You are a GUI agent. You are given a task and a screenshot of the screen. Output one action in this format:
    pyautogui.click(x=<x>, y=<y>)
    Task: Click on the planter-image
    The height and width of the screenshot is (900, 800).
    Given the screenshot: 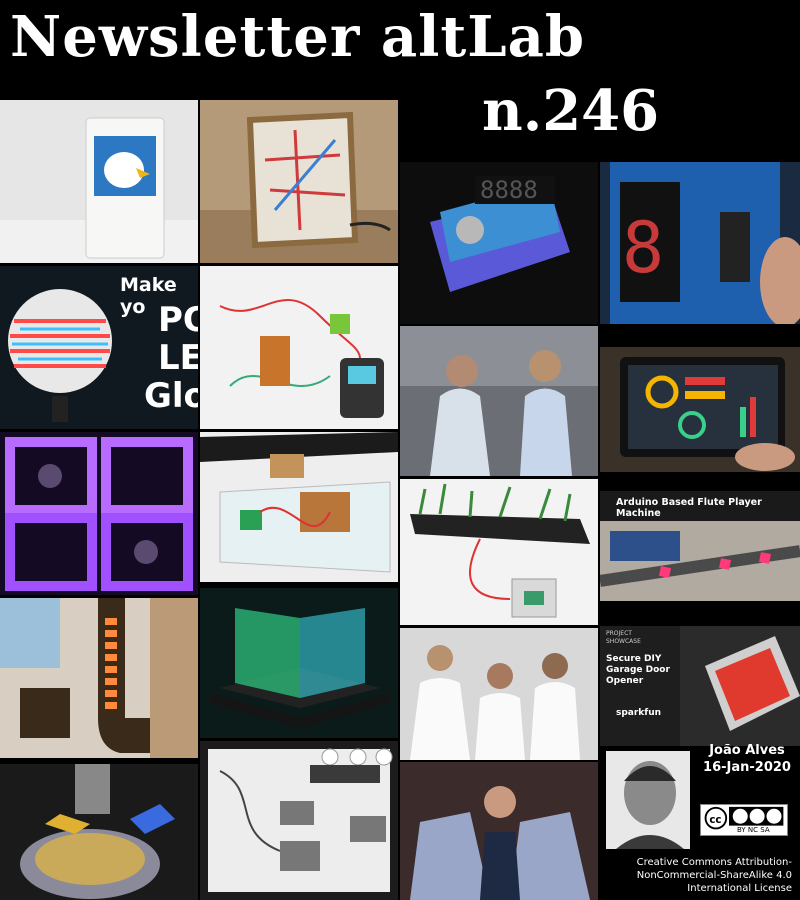 What is the action you would take?
    pyautogui.click(x=499, y=552)
    